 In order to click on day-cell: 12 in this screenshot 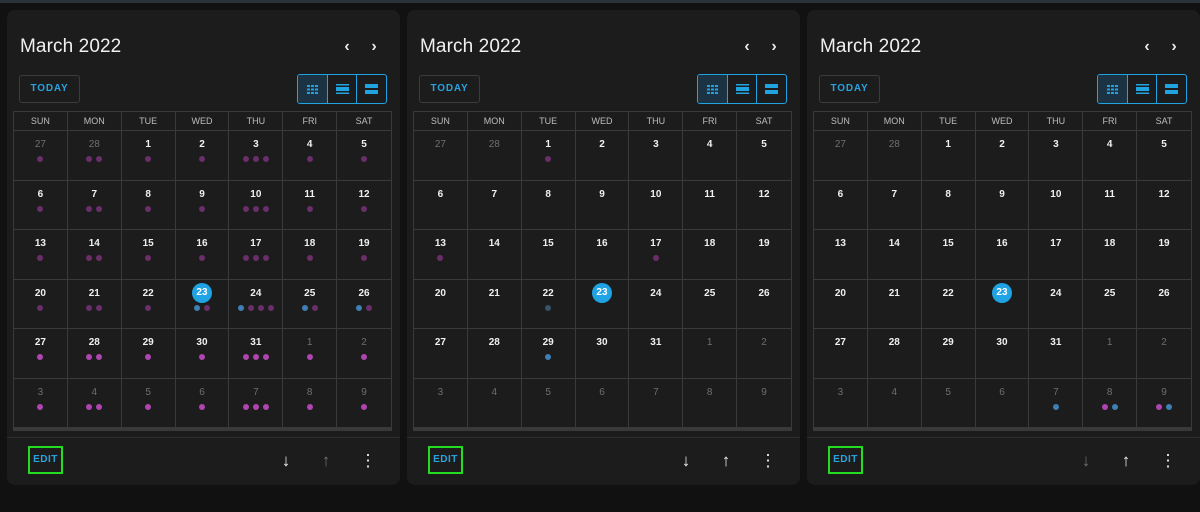, I will do `click(1164, 205)`.